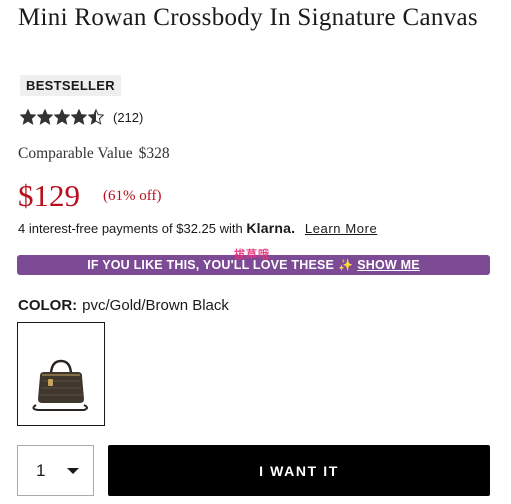 The height and width of the screenshot is (504, 511). I want to click on klarna-learn-more-link: Learn More, so click(341, 228).